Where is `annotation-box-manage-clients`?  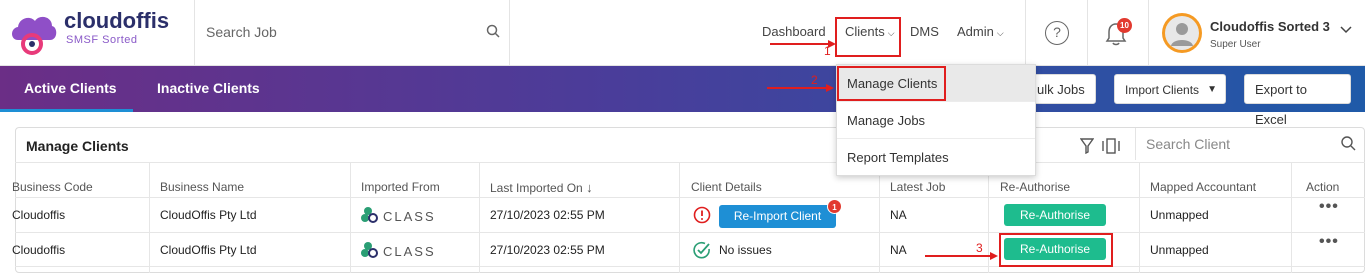 annotation-box-manage-clients is located at coordinates (891, 83).